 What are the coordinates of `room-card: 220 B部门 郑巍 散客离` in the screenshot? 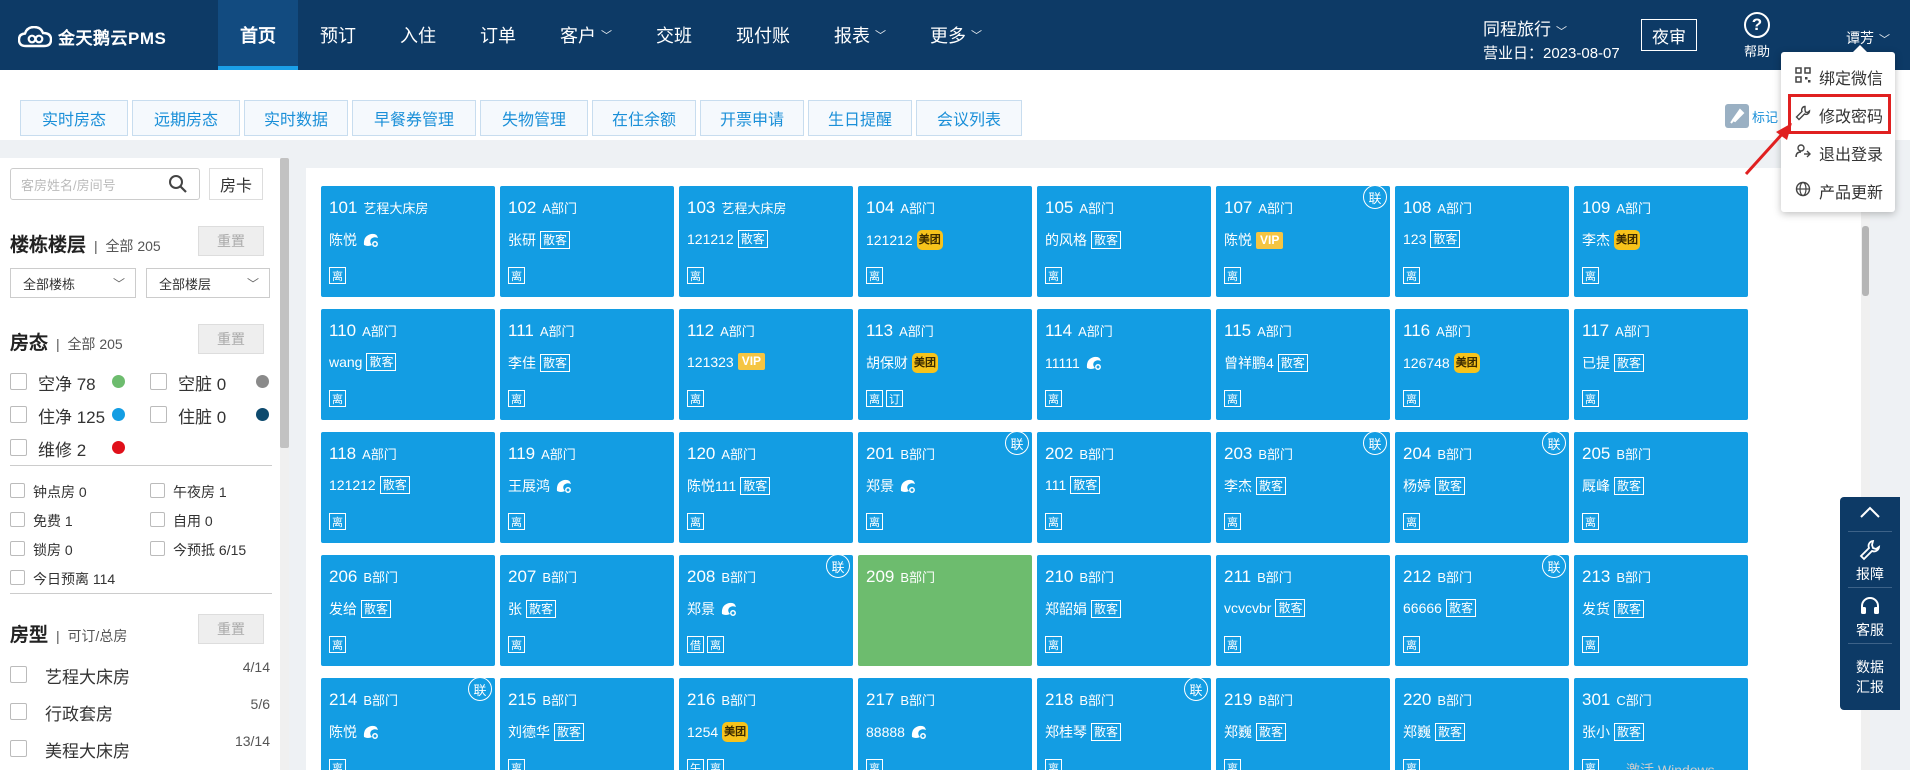 It's located at (1482, 724).